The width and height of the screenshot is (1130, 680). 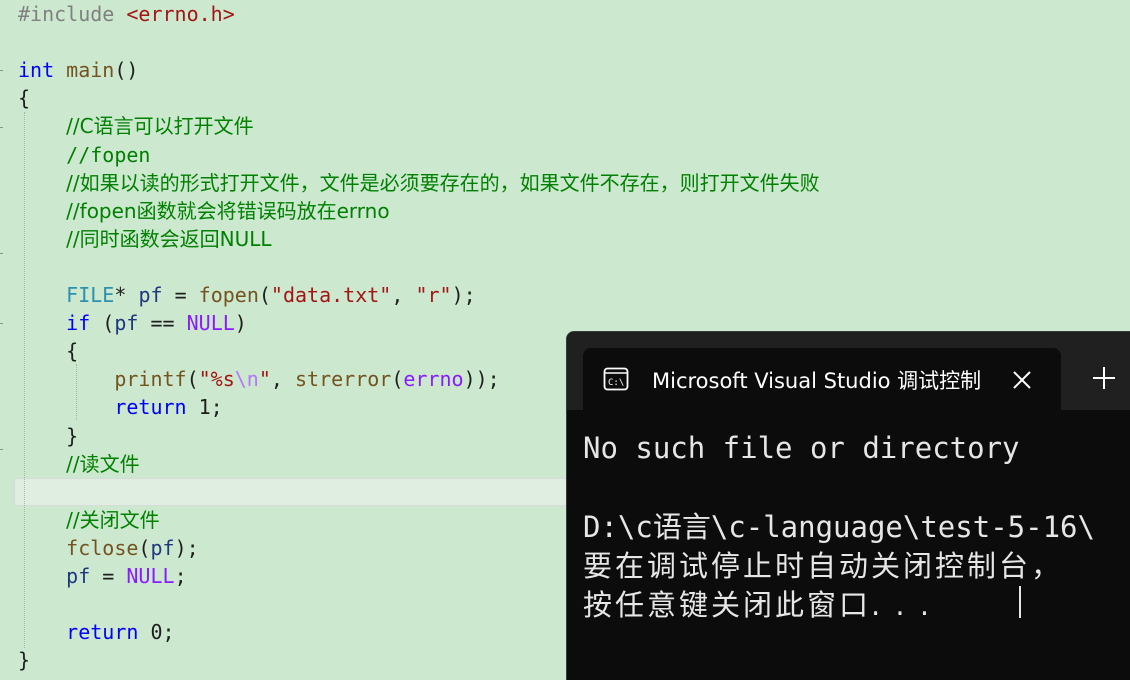 I want to click on plus-icon, so click(x=1104, y=378).